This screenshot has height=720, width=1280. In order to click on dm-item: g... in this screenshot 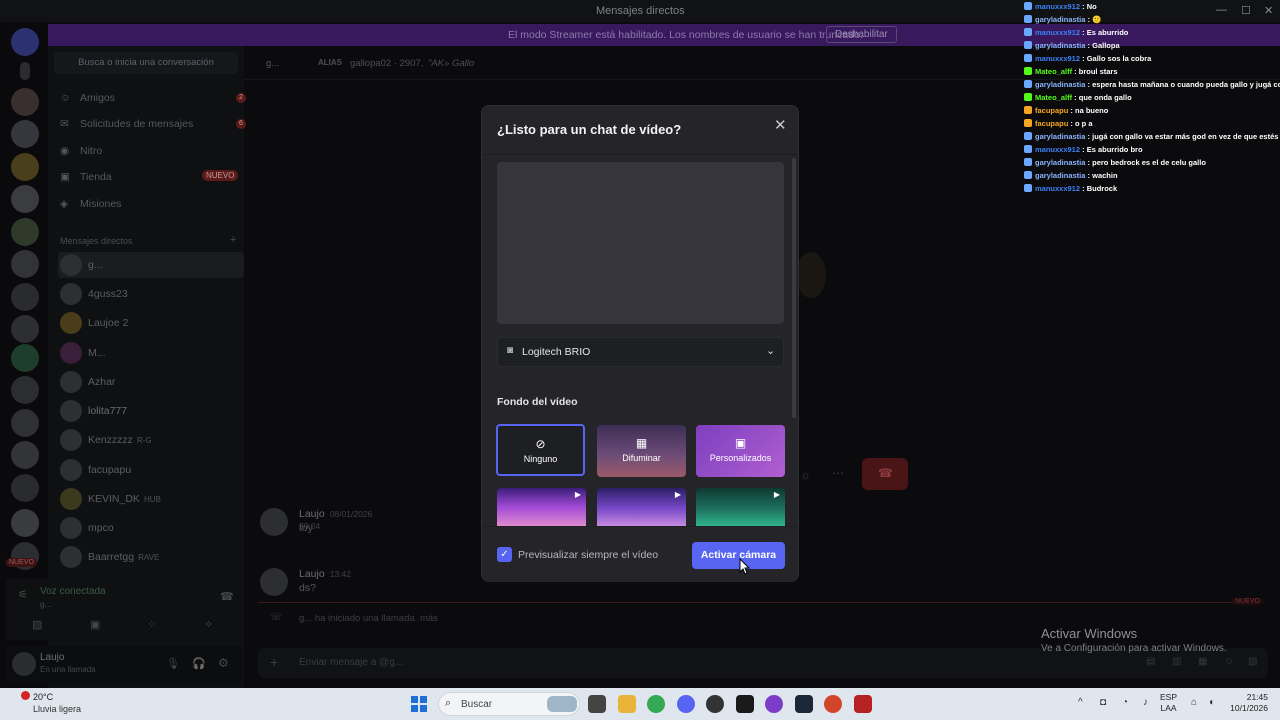, I will do `click(151, 265)`.